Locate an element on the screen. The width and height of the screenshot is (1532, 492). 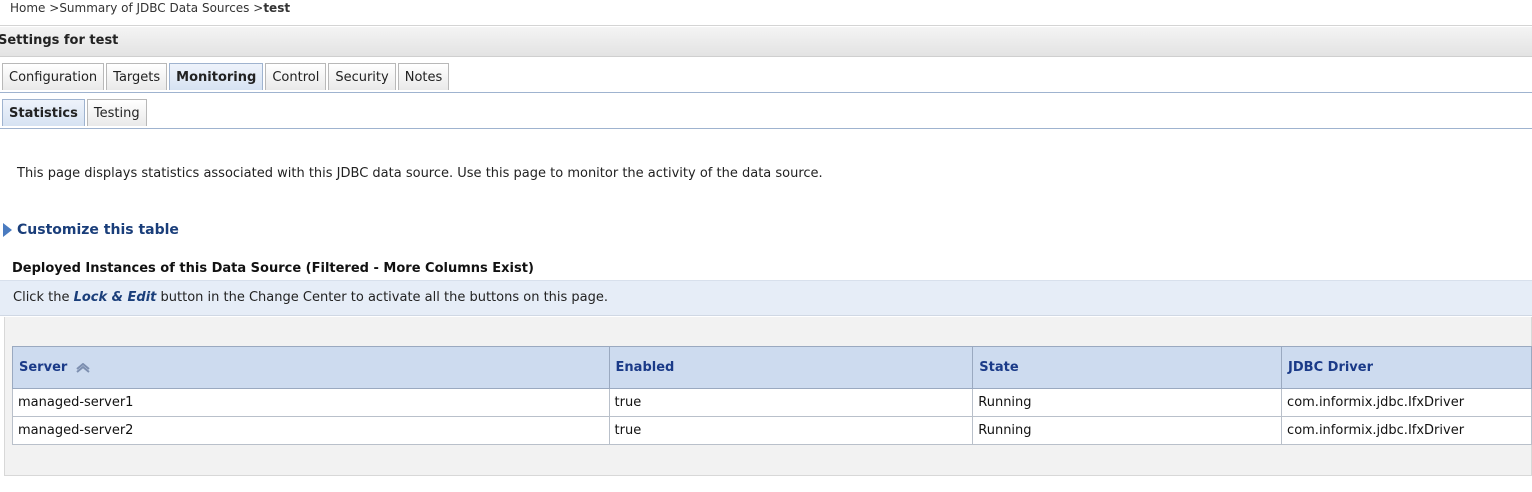
customize-table-label: Customize this table is located at coordinates (98, 230).